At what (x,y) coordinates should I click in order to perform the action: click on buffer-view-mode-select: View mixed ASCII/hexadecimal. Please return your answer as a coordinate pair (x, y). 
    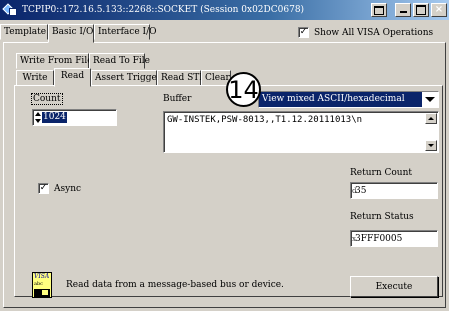
    Looking at the image, I should click on (348, 99).